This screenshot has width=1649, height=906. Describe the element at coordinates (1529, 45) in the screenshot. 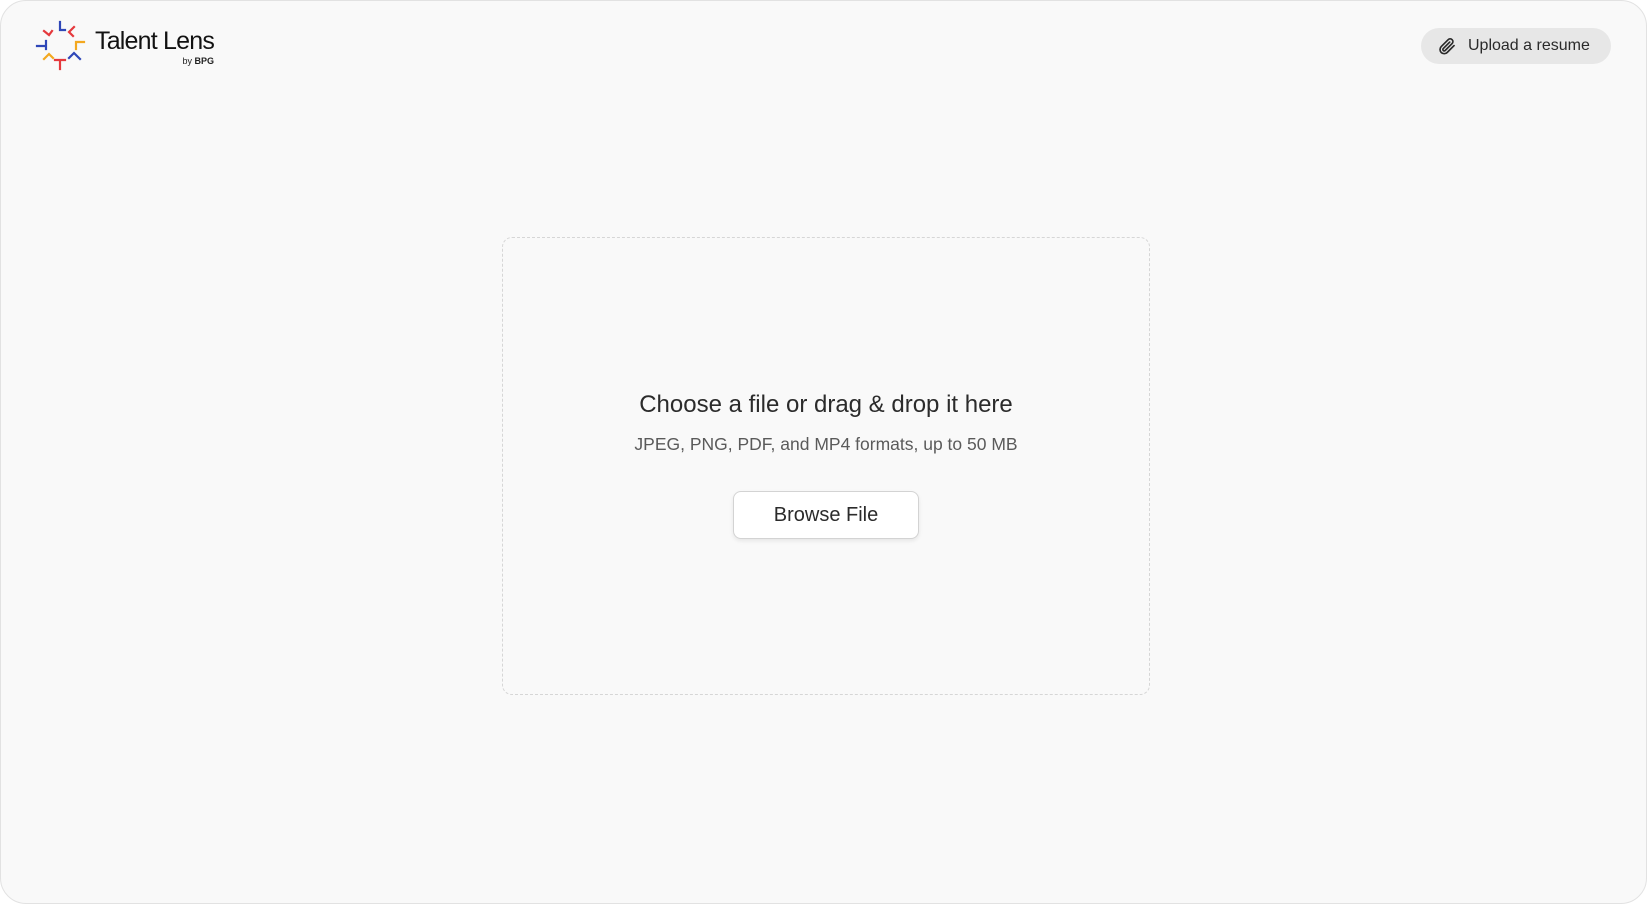

I see `upload-resume-label: Upload a resume` at that location.